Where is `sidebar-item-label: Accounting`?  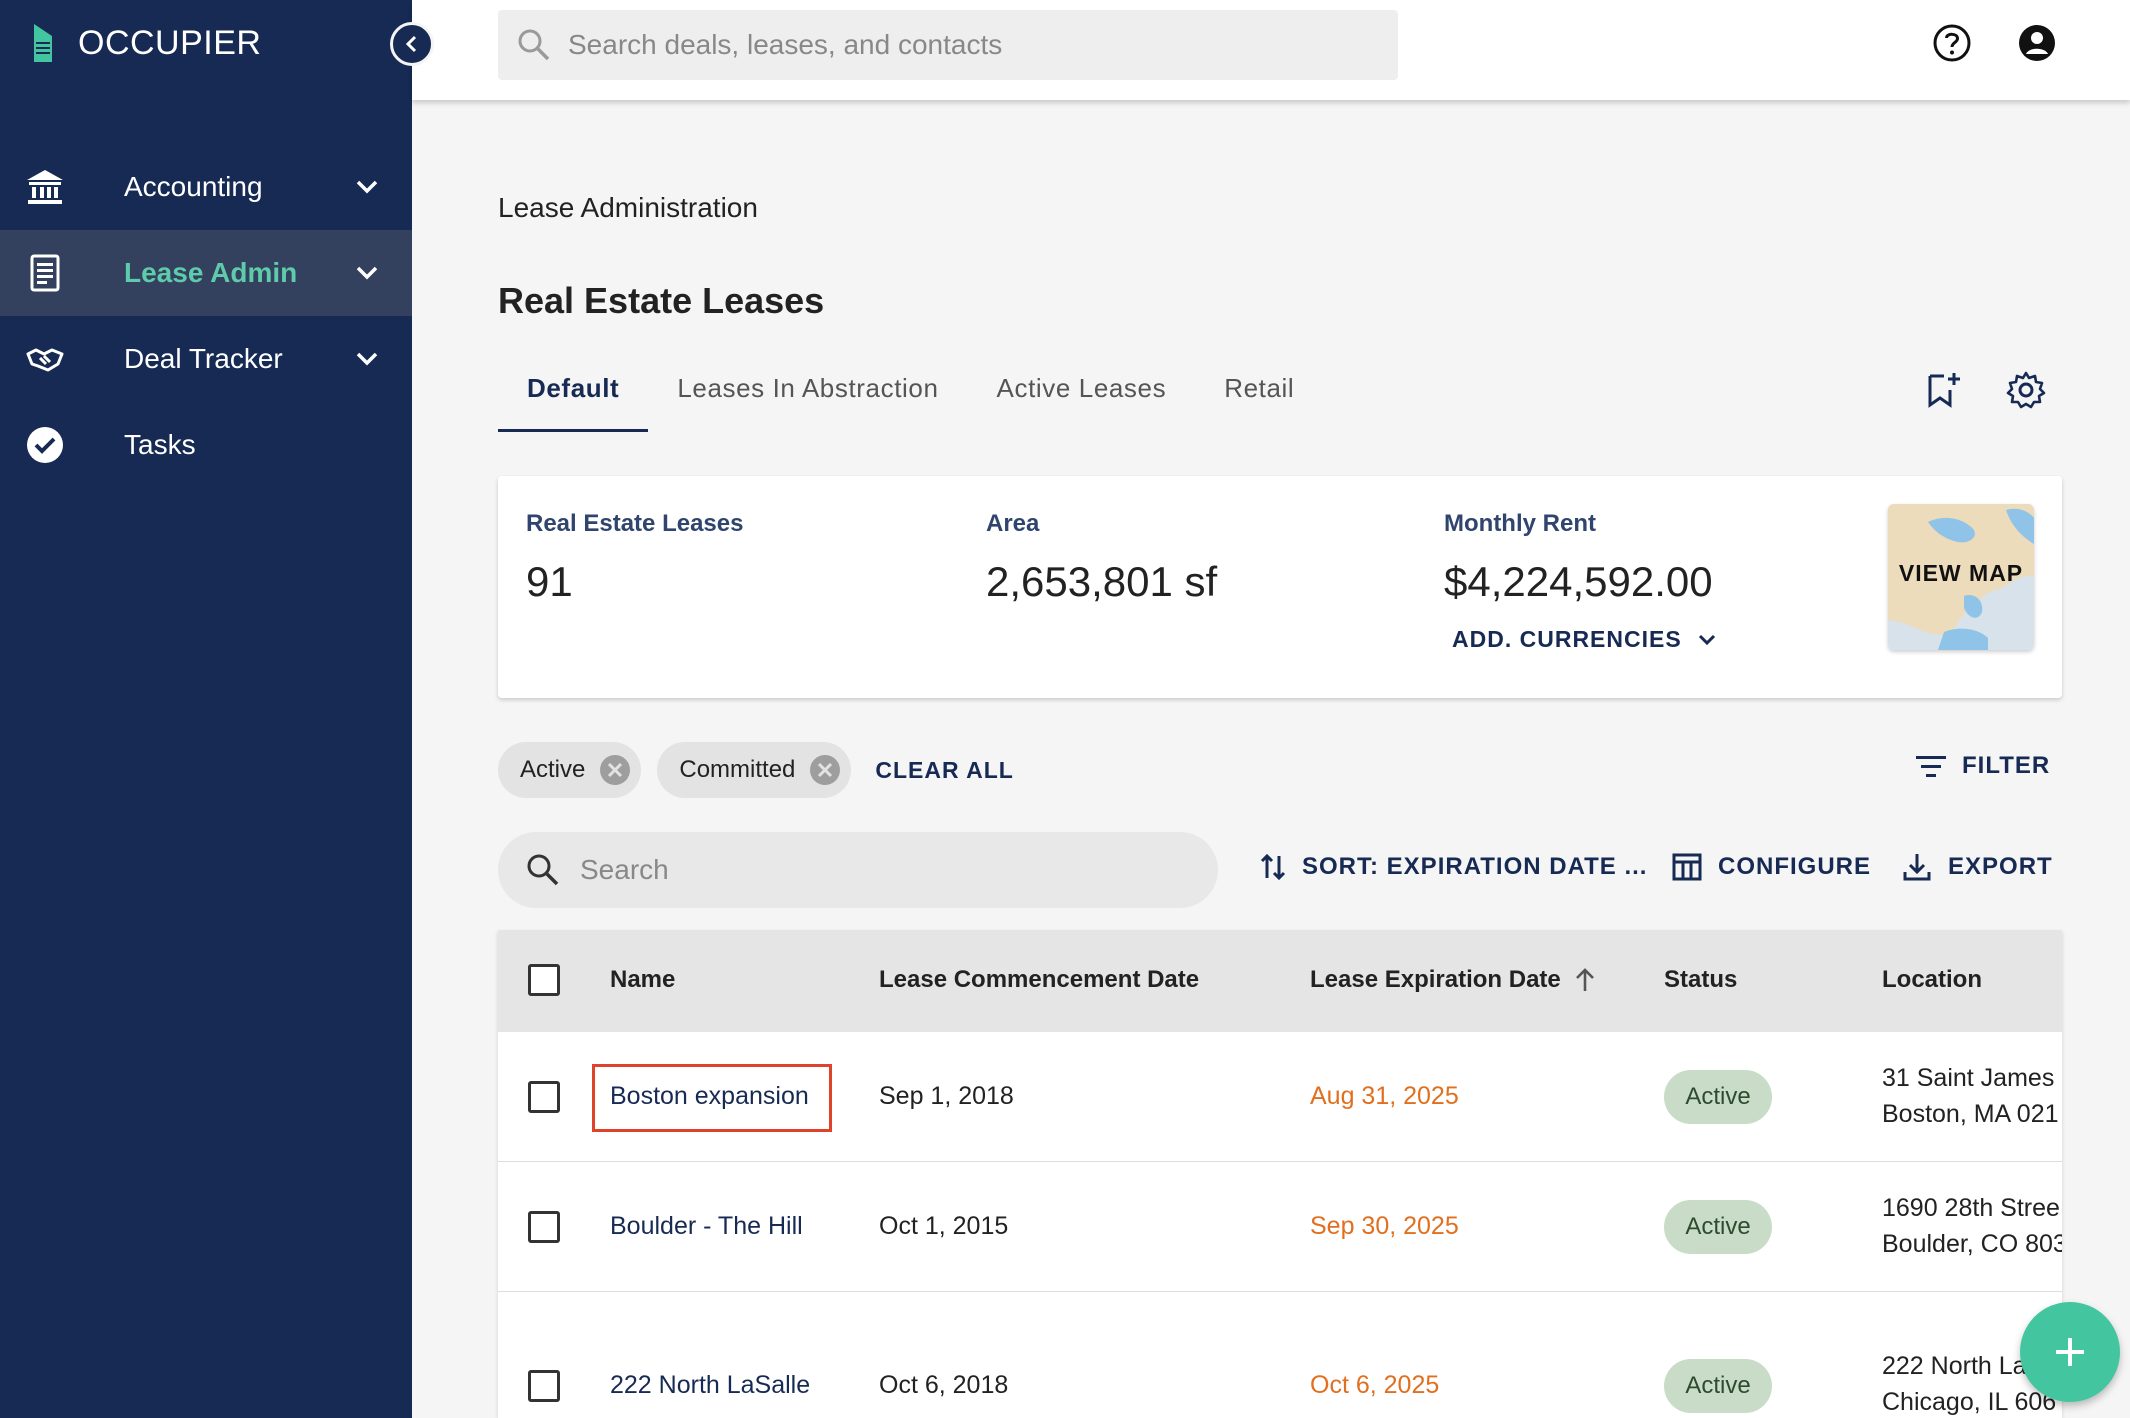 sidebar-item-label: Accounting is located at coordinates (193, 186).